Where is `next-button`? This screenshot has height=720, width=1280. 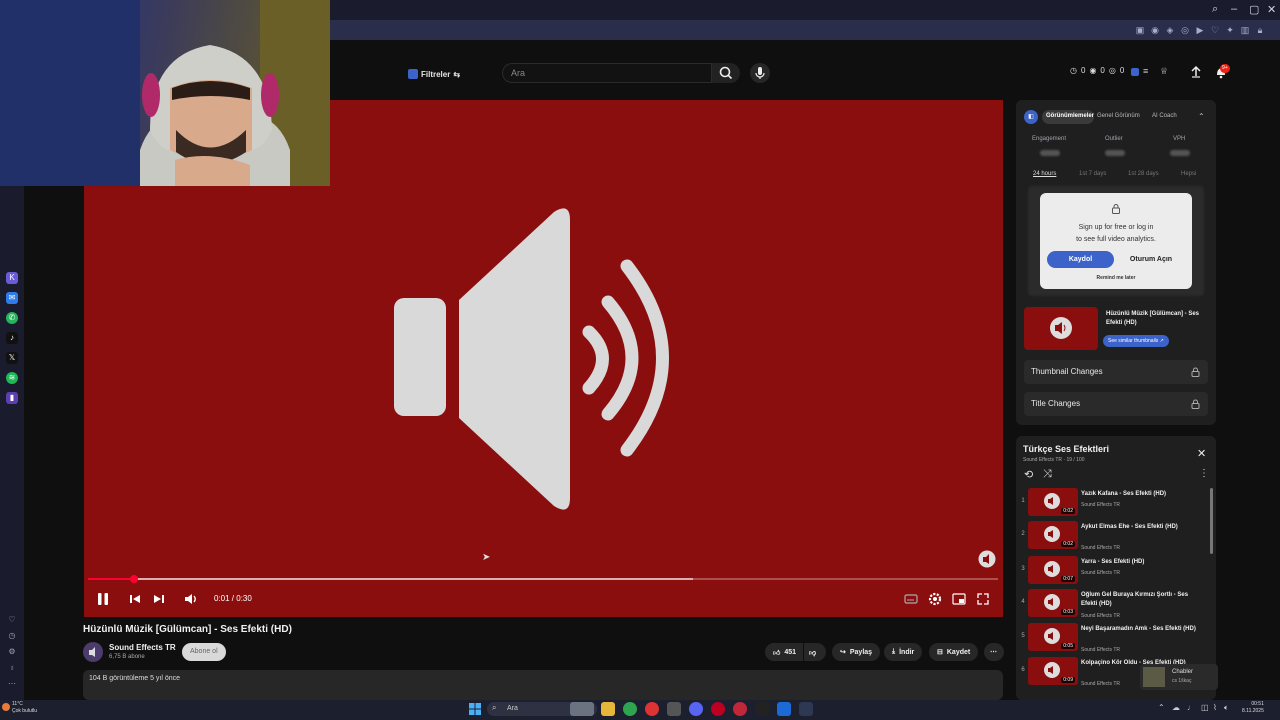 next-button is located at coordinates (159, 599).